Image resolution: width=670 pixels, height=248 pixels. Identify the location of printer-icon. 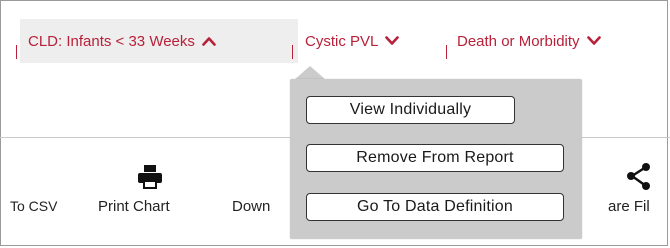
(150, 179).